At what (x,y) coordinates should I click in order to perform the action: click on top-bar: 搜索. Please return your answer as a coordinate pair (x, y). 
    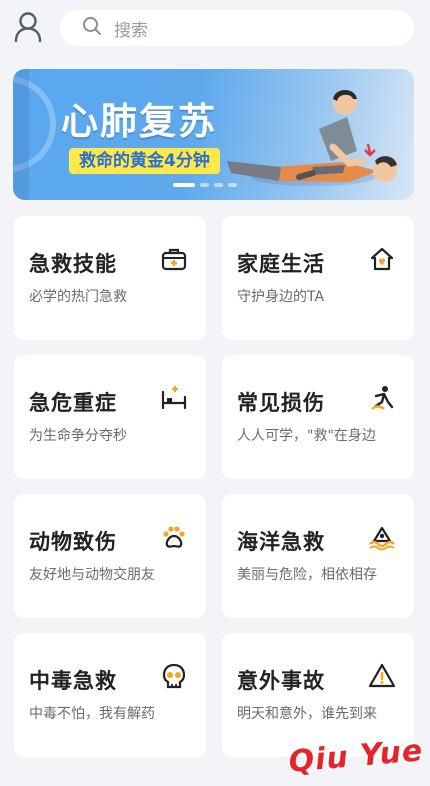
    Looking at the image, I should click on (215, 28).